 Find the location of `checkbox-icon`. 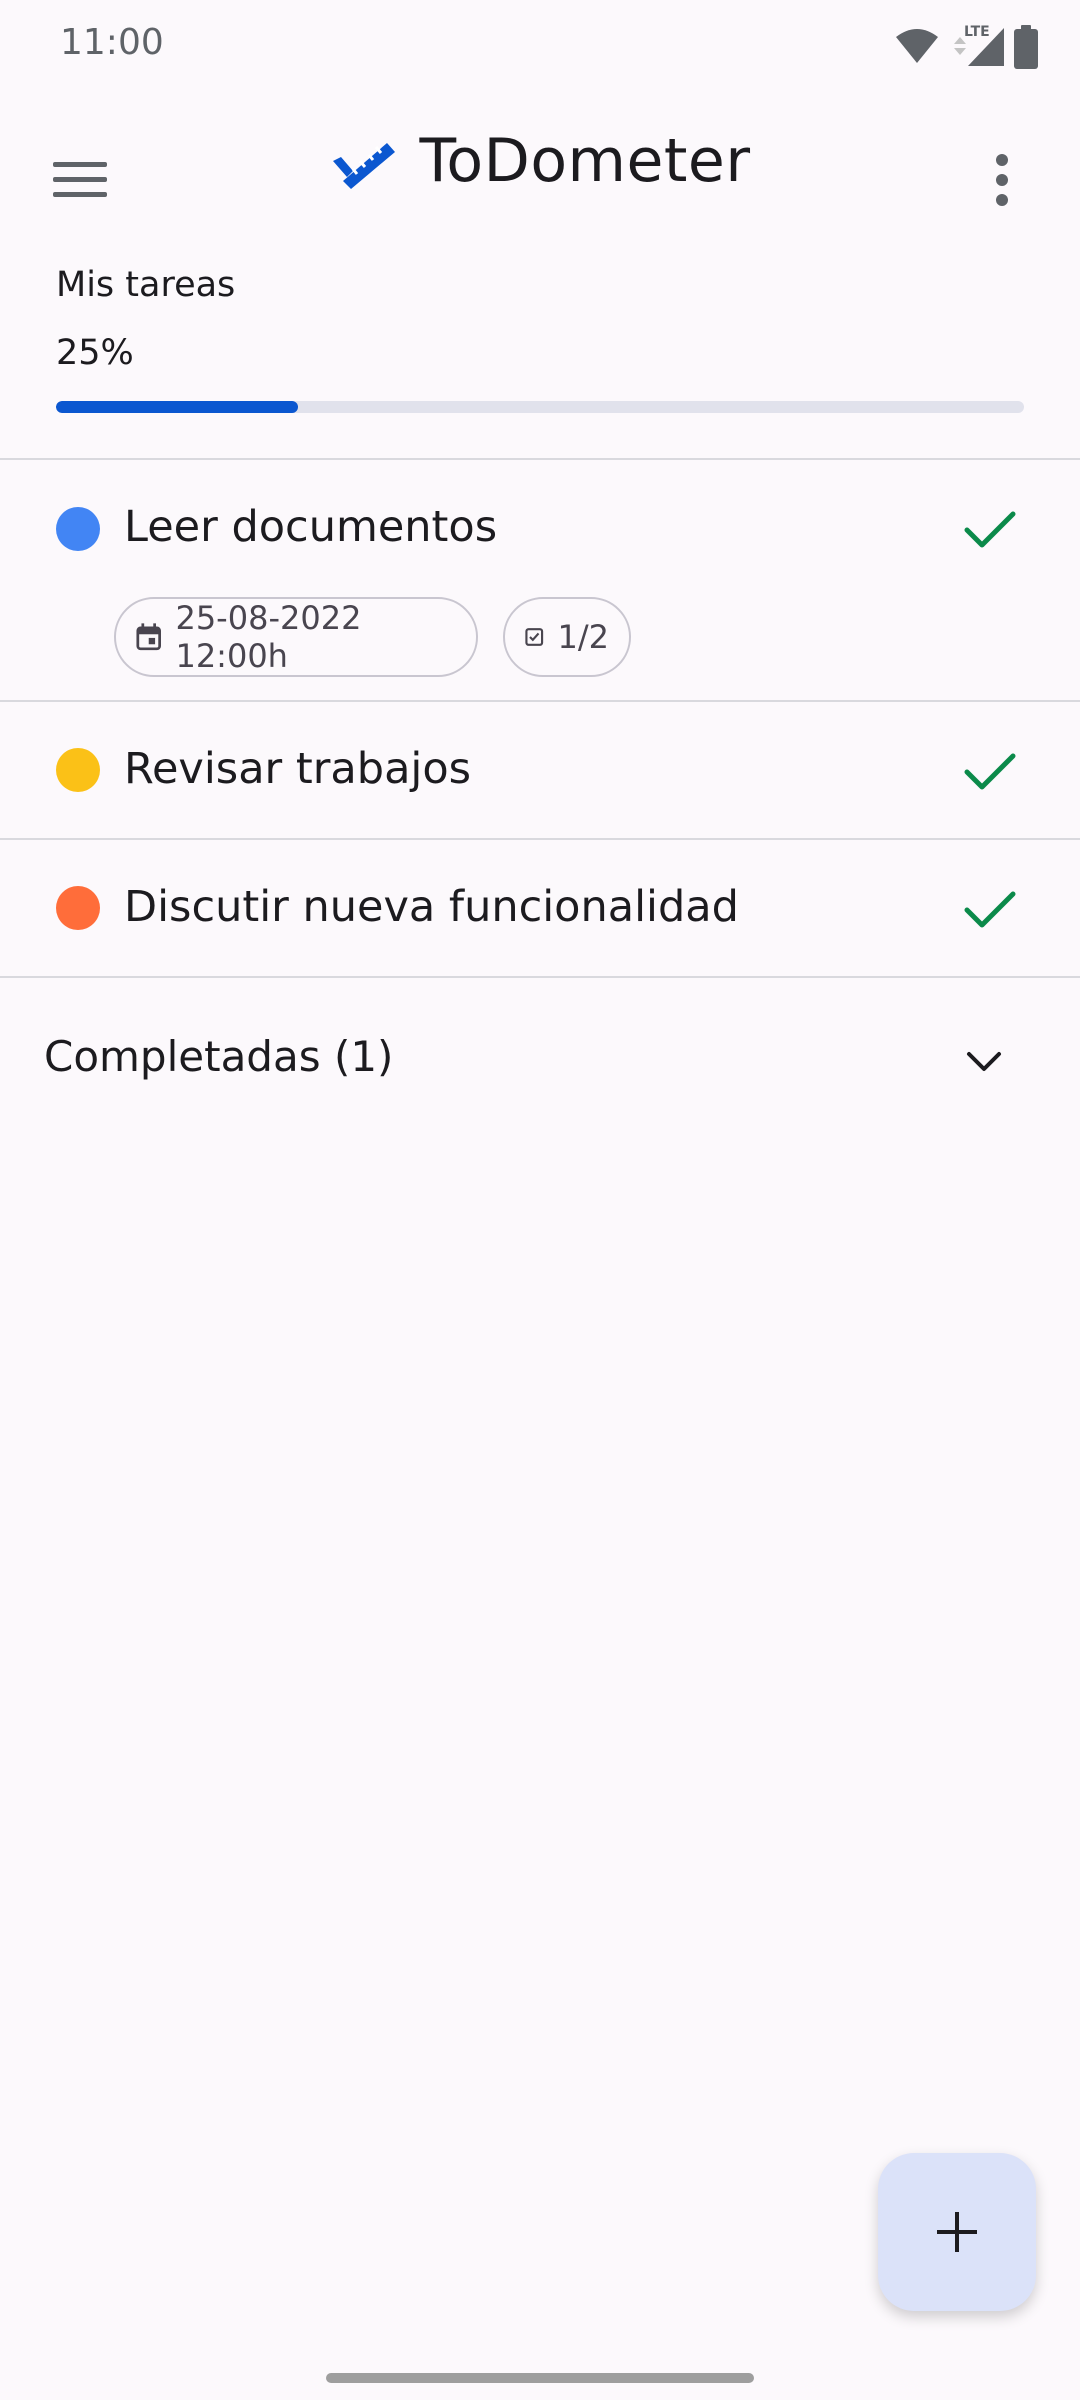

checkbox-icon is located at coordinates (534, 637).